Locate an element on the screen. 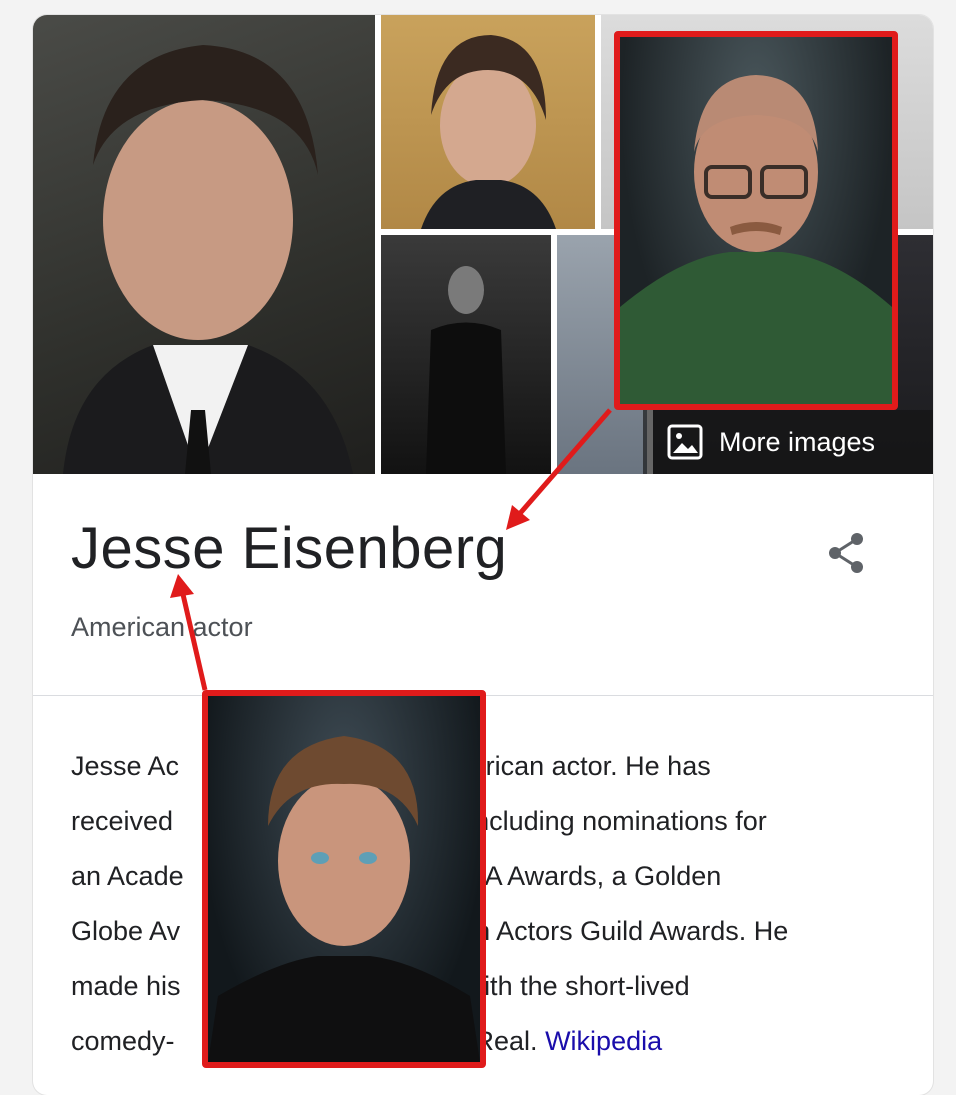  wikipedia-link: Wikipedia is located at coordinates (603, 1041).